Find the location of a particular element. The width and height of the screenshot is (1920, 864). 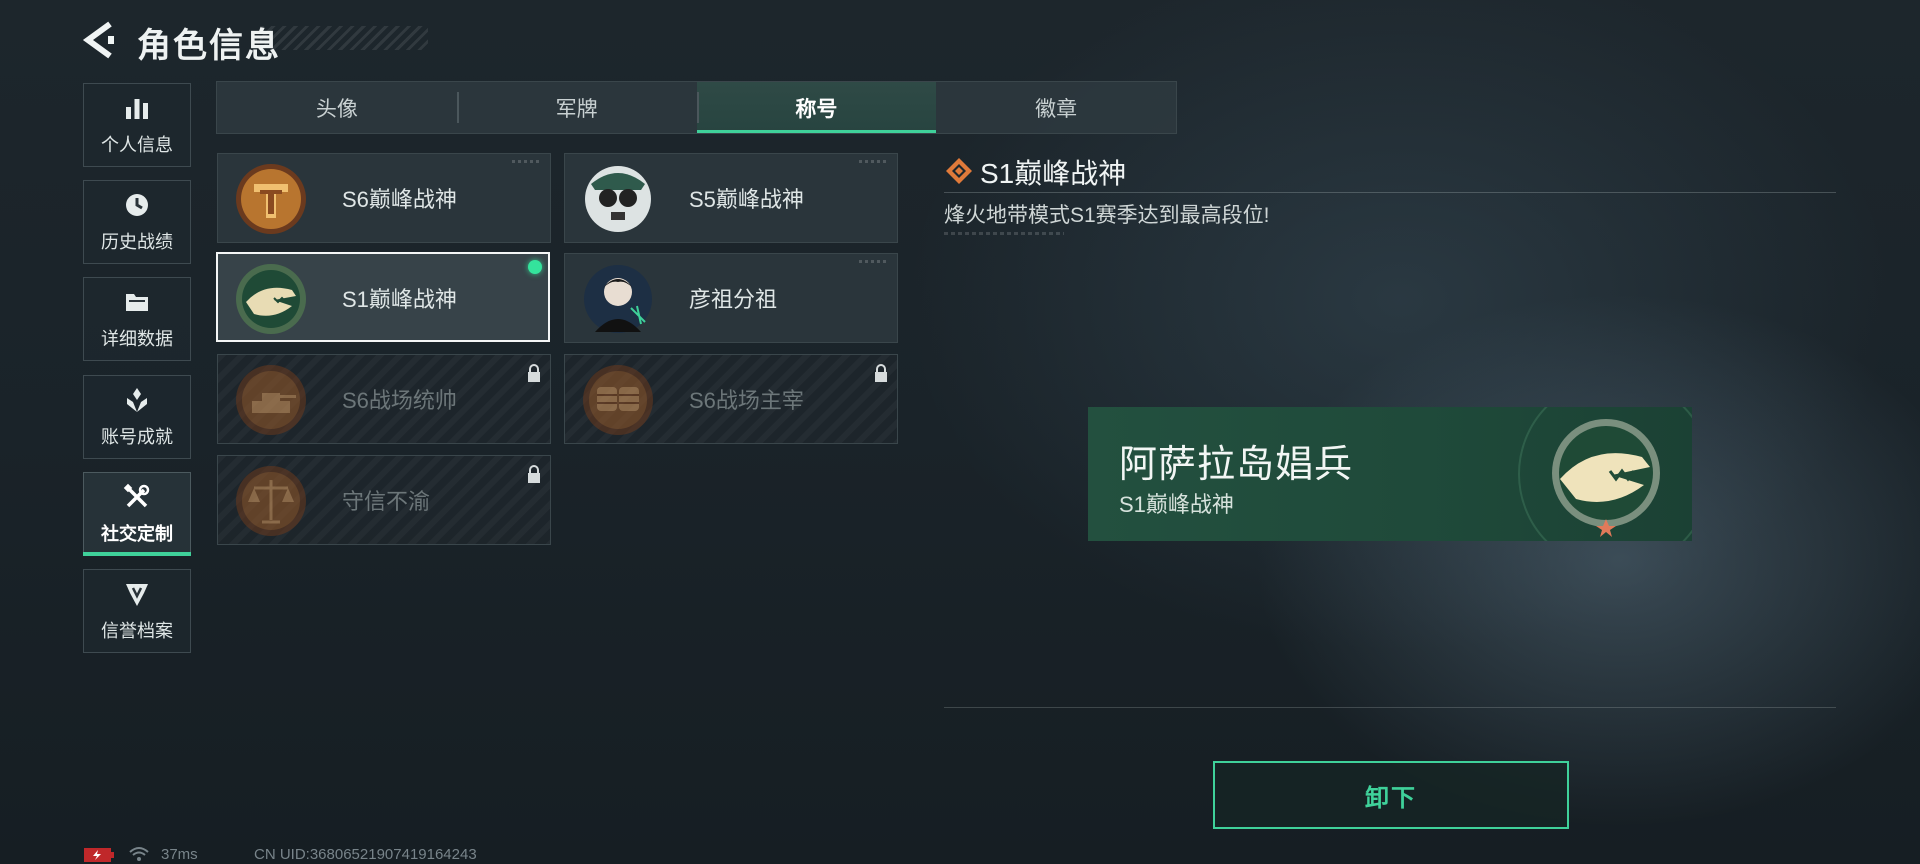

network-ping: 37ms is located at coordinates (179, 854).